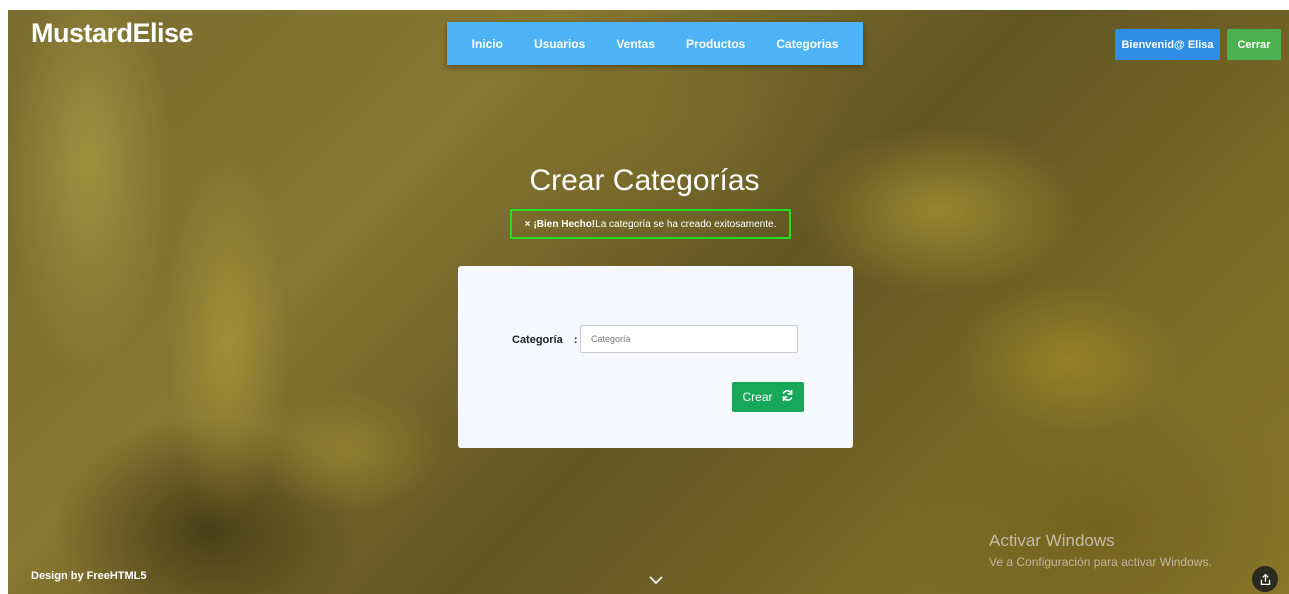  Describe the element at coordinates (655, 357) in the screenshot. I see `category-form-card: Categoría : Crear` at that location.